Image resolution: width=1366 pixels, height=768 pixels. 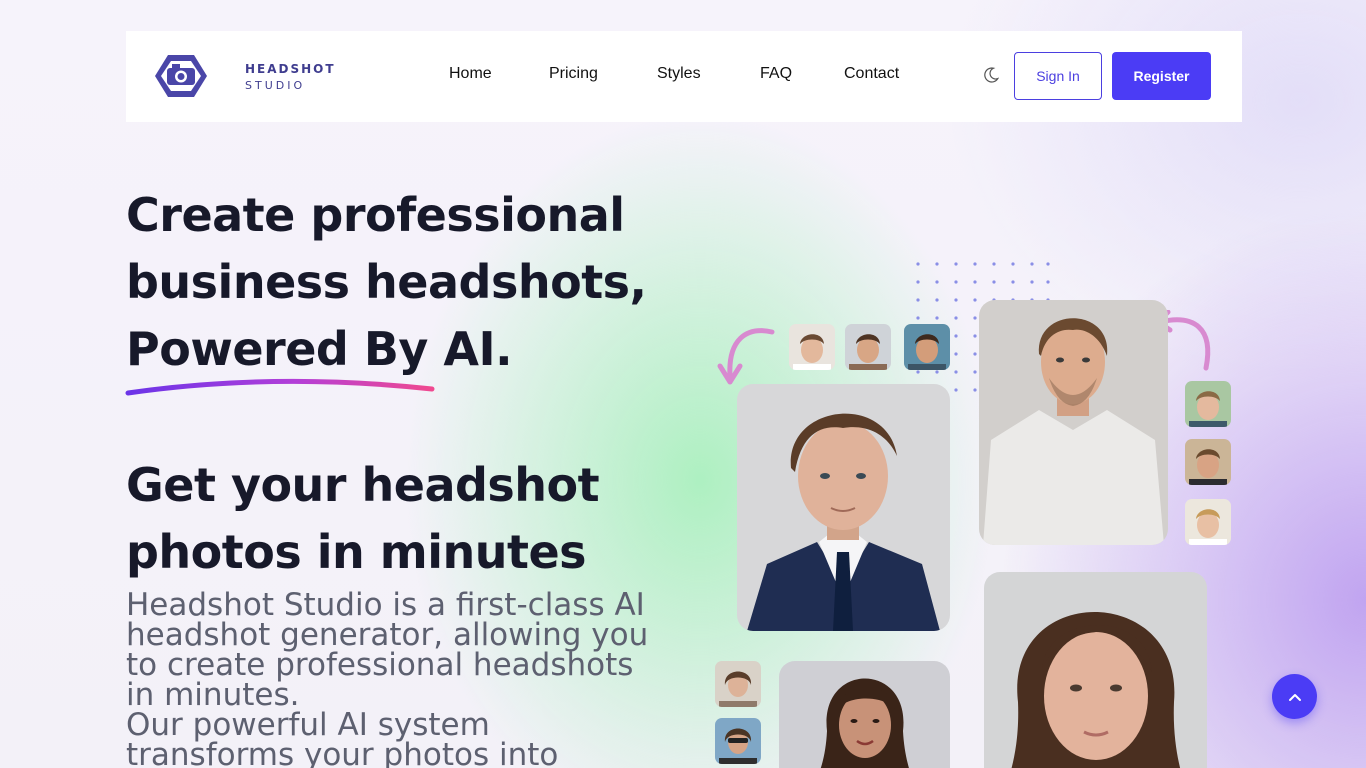 I want to click on curved-arrow-left-icon, so click(x=746, y=356).